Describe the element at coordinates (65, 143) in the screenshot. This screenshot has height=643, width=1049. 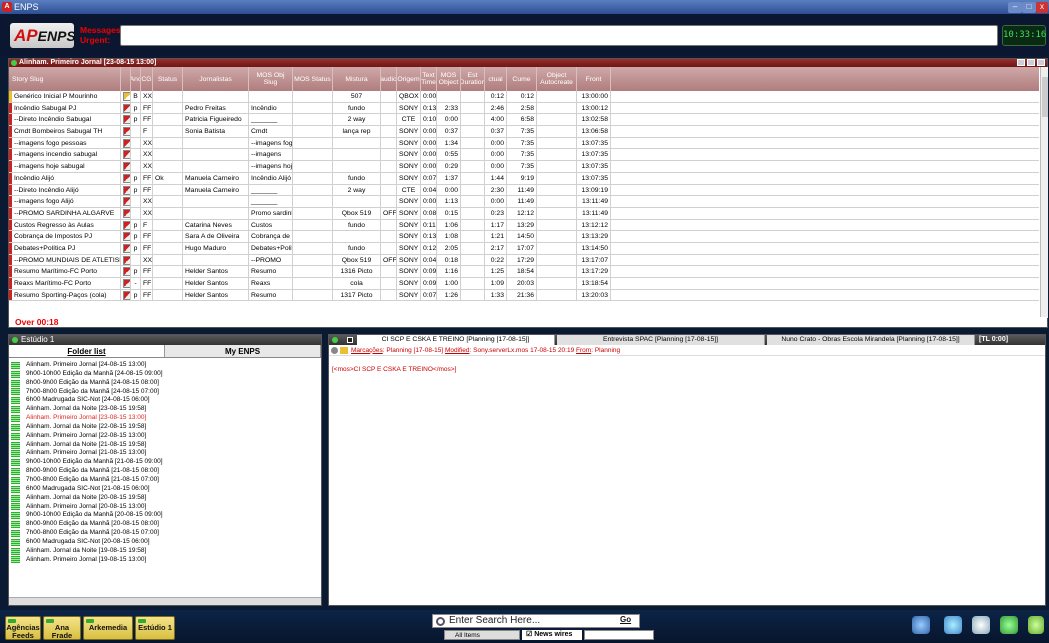
I see `table-cell: --imagens fogo pessoas` at that location.